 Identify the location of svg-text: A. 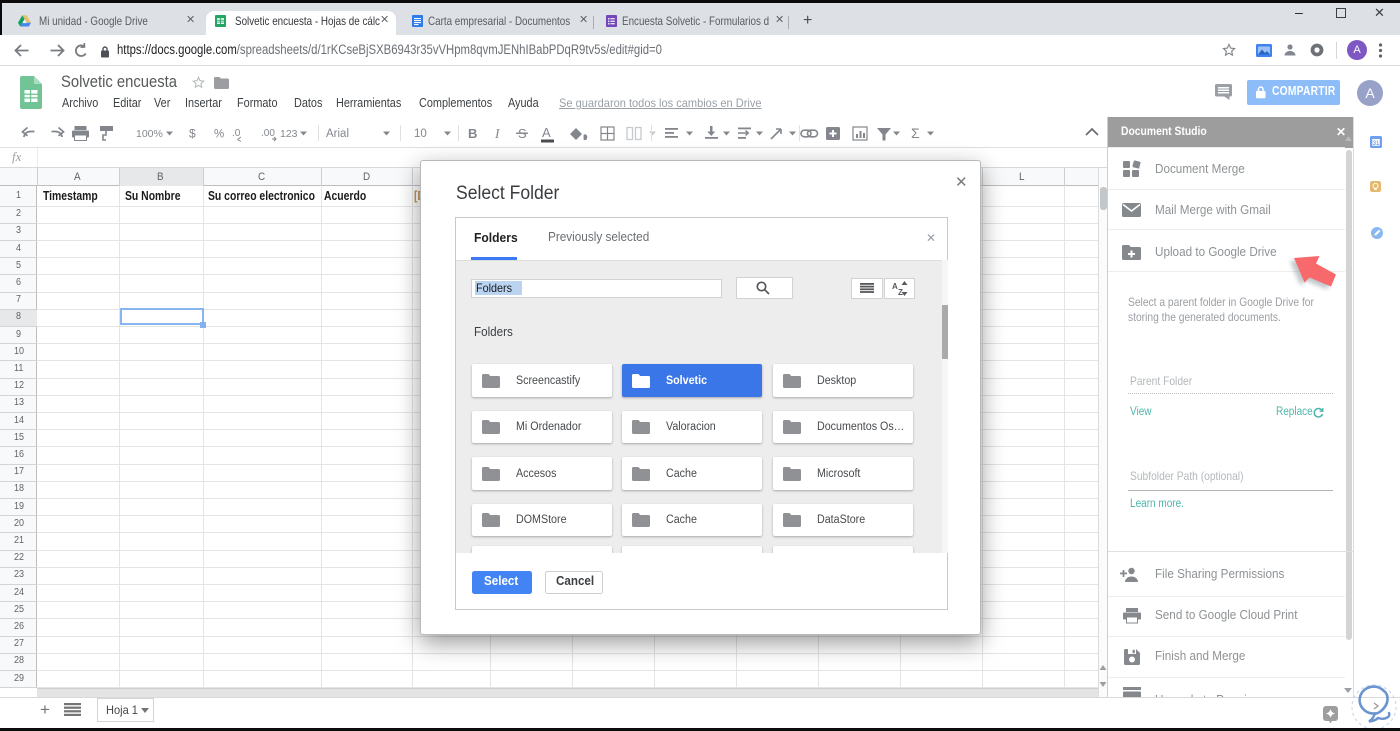
(546, 132).